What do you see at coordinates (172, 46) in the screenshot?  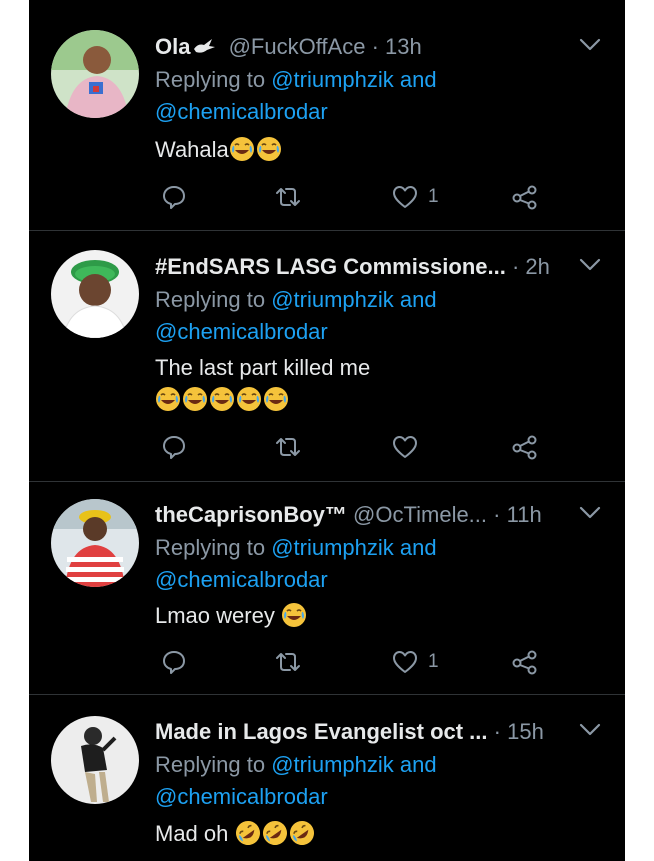 I see `display-name: Ola` at bounding box center [172, 46].